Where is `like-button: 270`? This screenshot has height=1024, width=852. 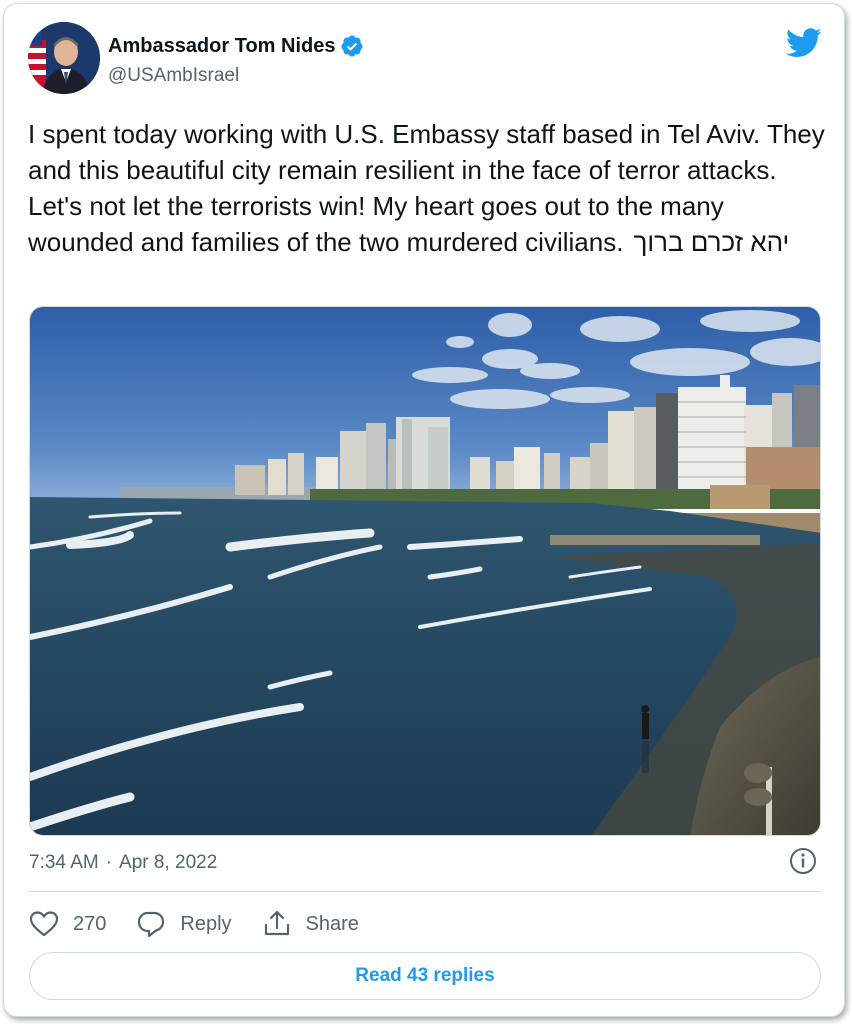 like-button: 270 is located at coordinates (67, 924).